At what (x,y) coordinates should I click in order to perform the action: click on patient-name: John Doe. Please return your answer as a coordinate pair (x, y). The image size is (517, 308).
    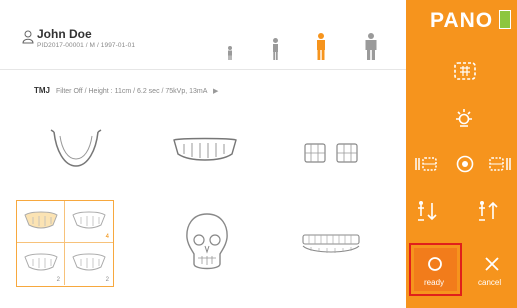
    Looking at the image, I should click on (64, 34).